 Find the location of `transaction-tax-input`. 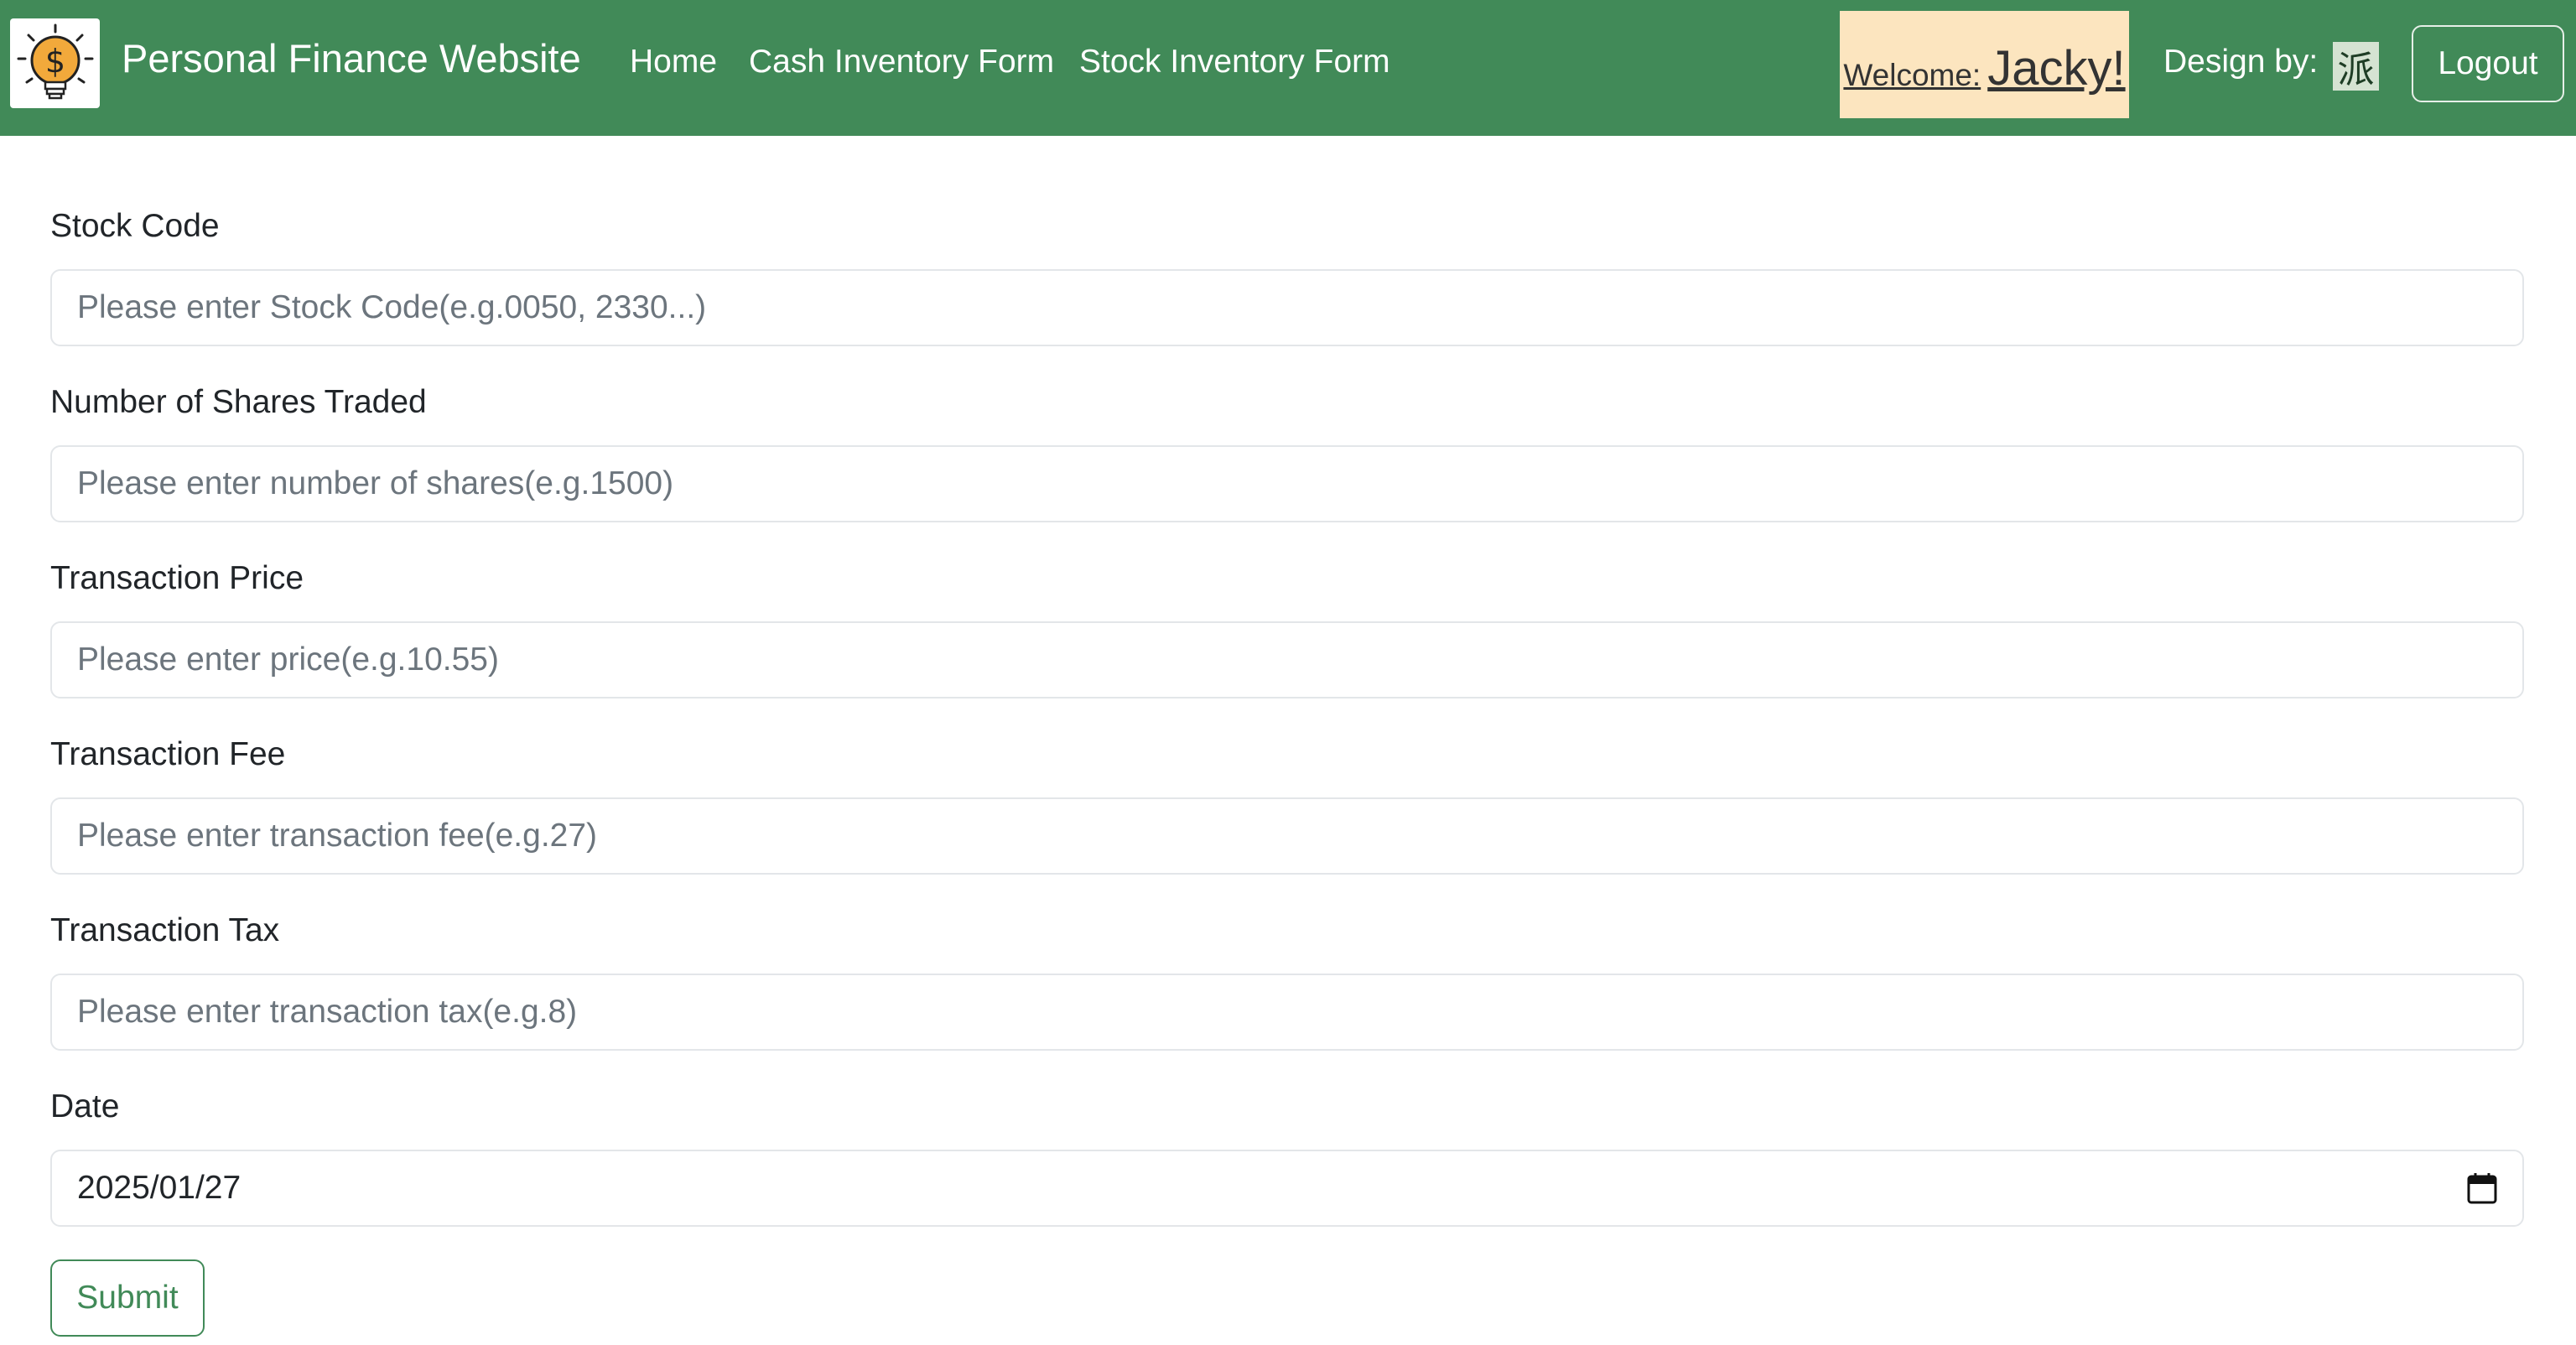

transaction-tax-input is located at coordinates (1287, 1012).